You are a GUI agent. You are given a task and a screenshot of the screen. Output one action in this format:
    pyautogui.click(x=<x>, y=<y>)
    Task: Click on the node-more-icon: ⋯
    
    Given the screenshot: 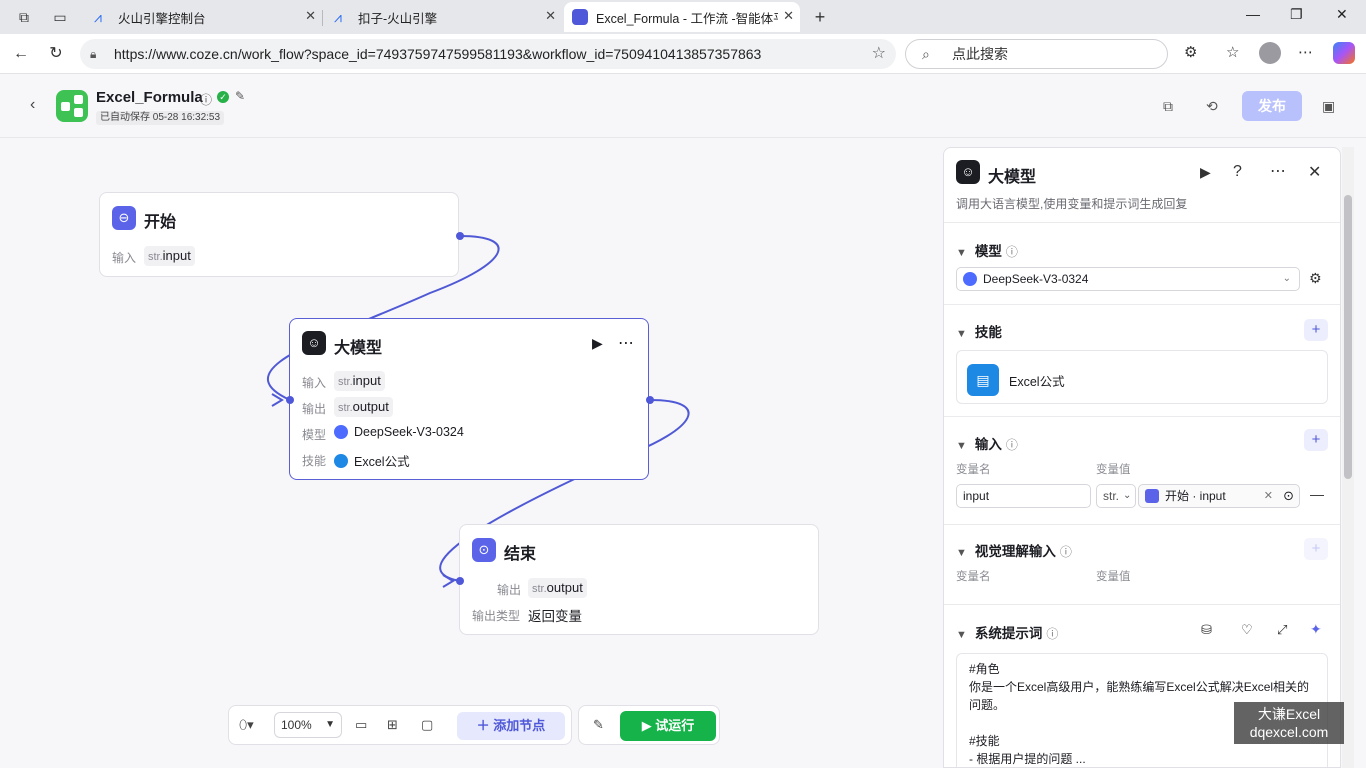 What is the action you would take?
    pyautogui.click(x=626, y=343)
    